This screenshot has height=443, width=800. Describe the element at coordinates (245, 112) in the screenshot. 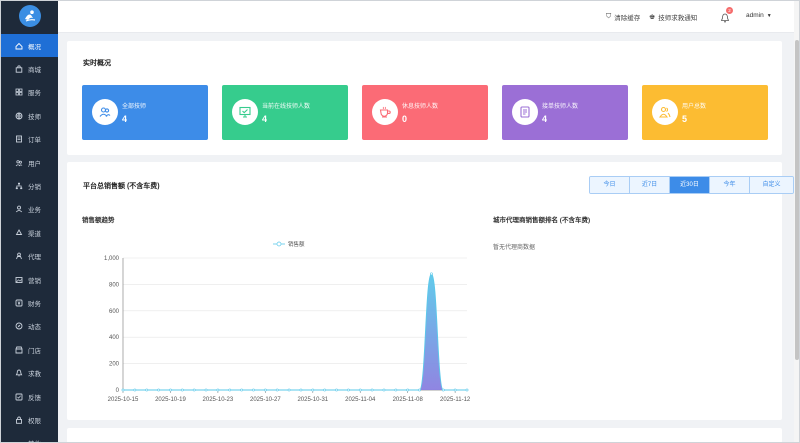

I see `monitor-icon` at that location.